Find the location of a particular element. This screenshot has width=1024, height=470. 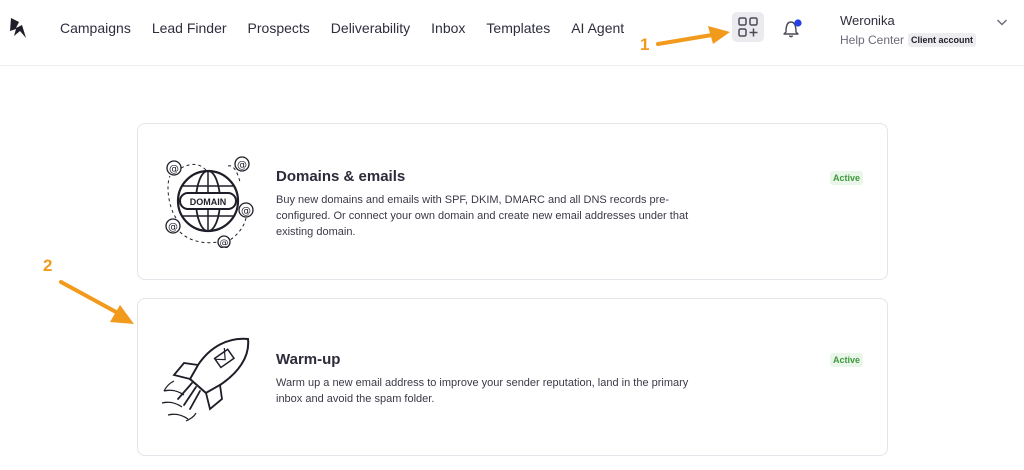

nav-ai-agent: AI Agent is located at coordinates (597, 28).